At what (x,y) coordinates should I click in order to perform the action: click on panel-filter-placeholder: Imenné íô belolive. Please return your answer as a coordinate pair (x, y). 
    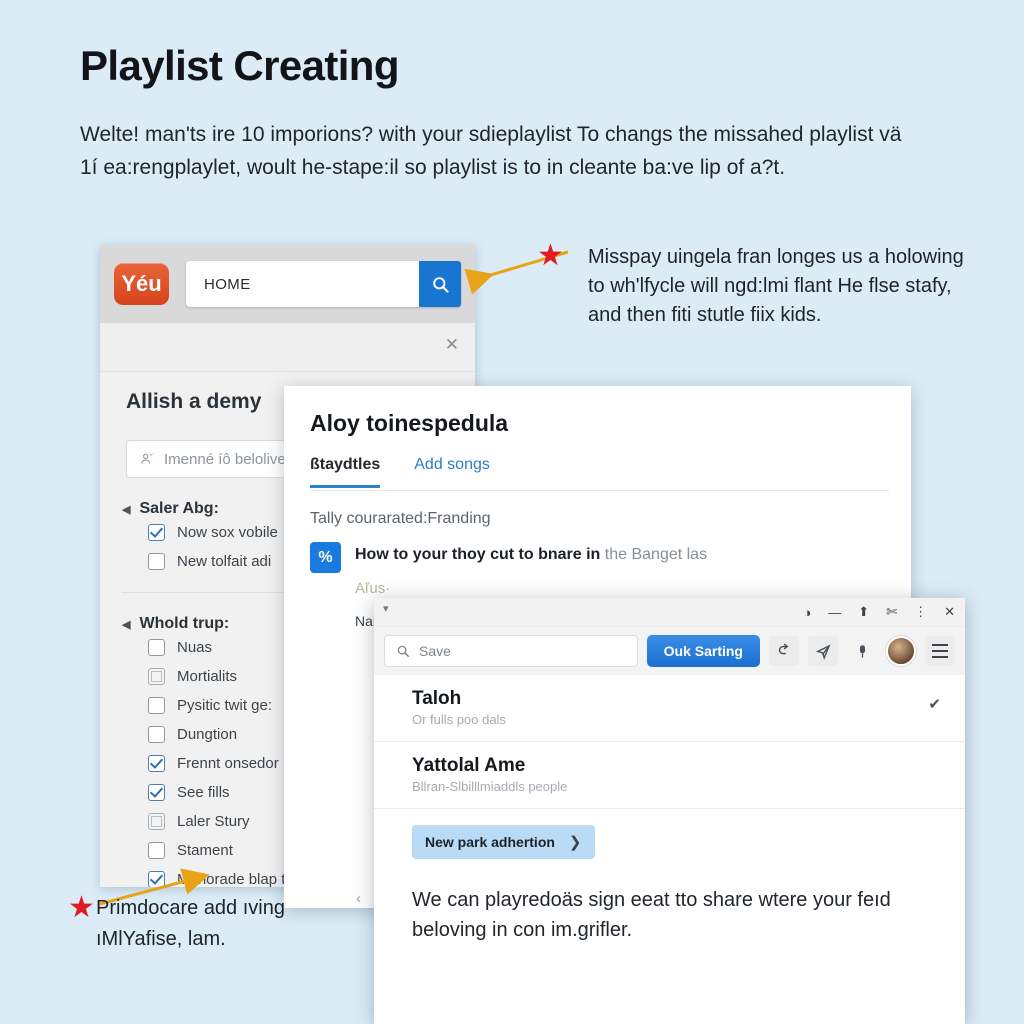
    Looking at the image, I should click on (225, 459).